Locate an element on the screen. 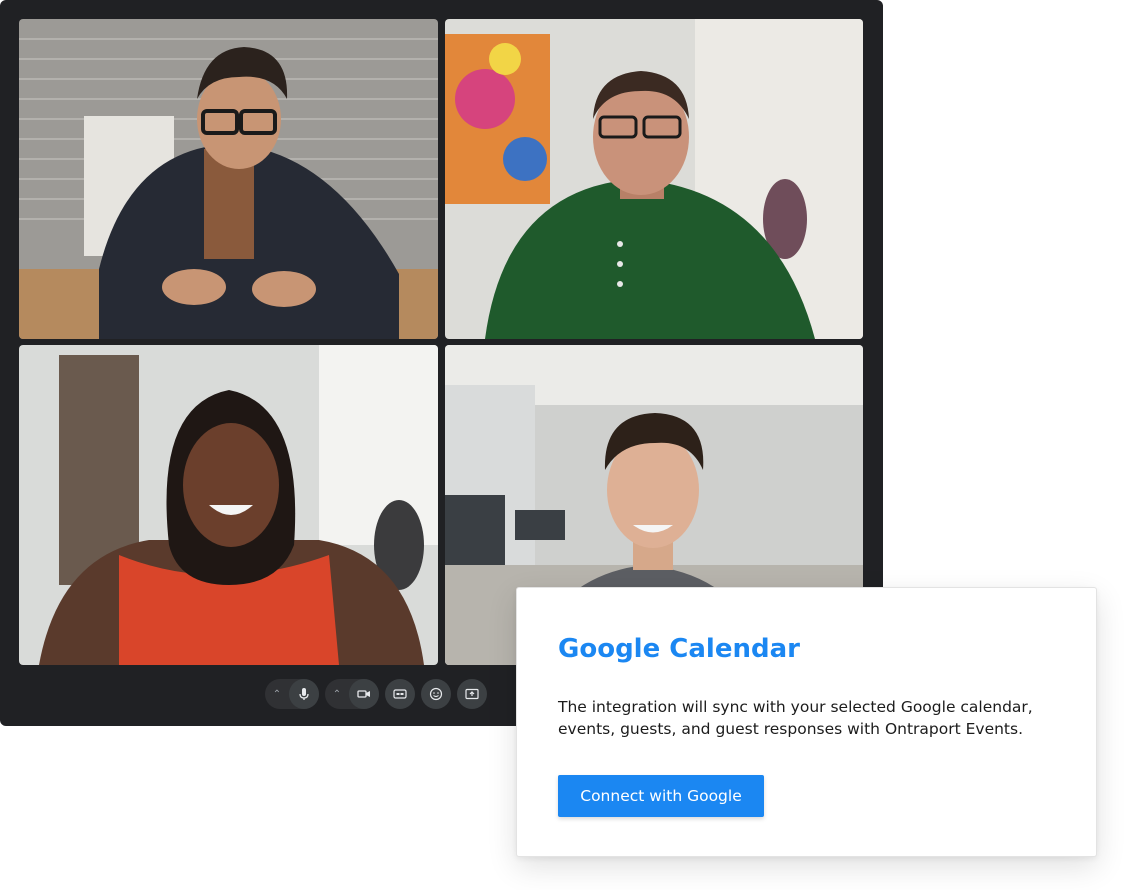 This screenshot has width=1129, height=890. camera-control-group: ⌃ is located at coordinates (352, 694).